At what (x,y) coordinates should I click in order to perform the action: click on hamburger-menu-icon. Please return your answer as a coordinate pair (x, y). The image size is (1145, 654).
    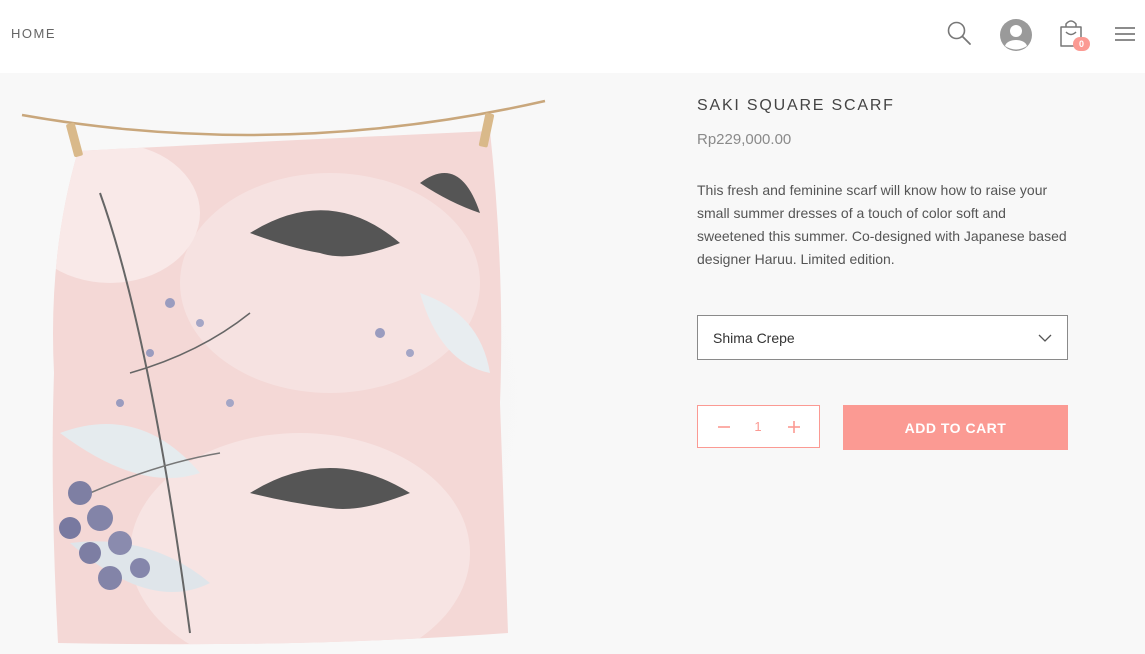
    Looking at the image, I should click on (1125, 34).